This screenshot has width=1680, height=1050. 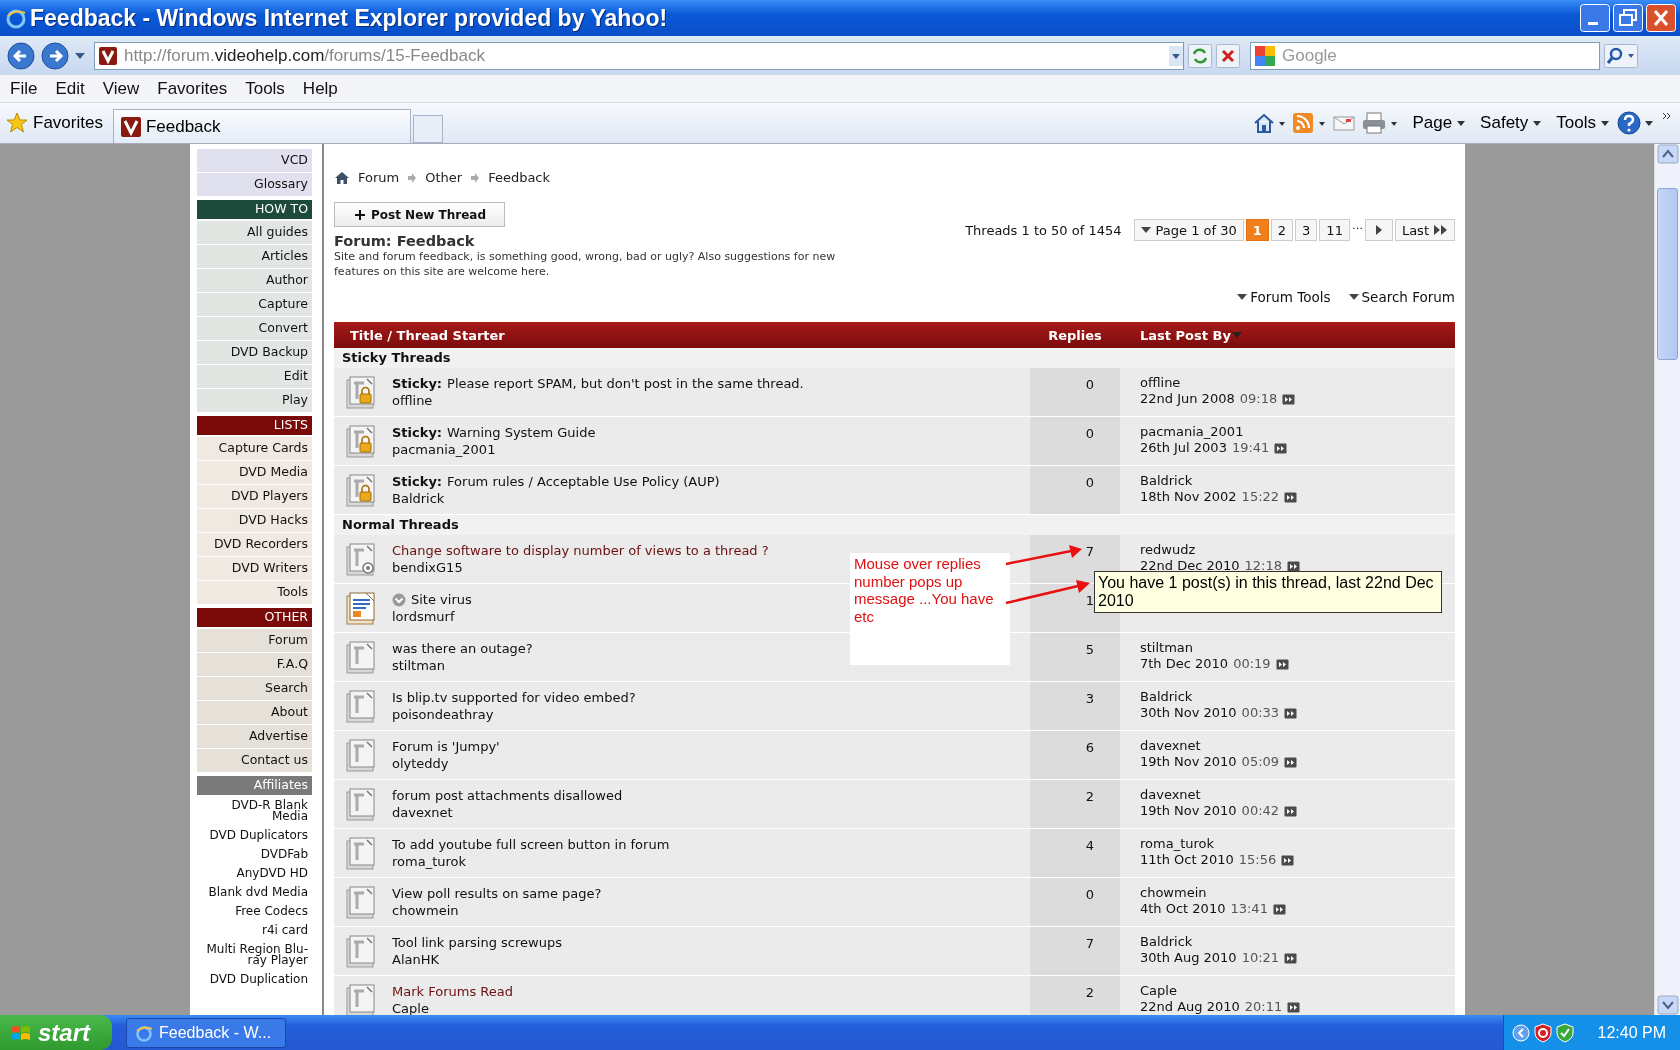 I want to click on page-link: 11, so click(x=1334, y=230).